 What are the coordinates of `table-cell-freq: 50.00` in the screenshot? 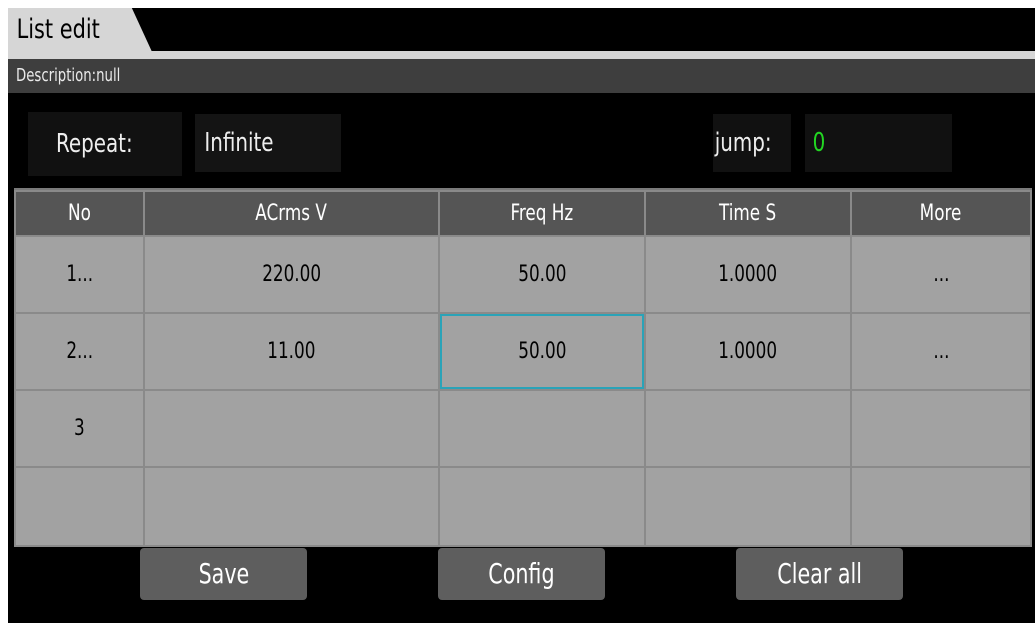 It's located at (542, 274).